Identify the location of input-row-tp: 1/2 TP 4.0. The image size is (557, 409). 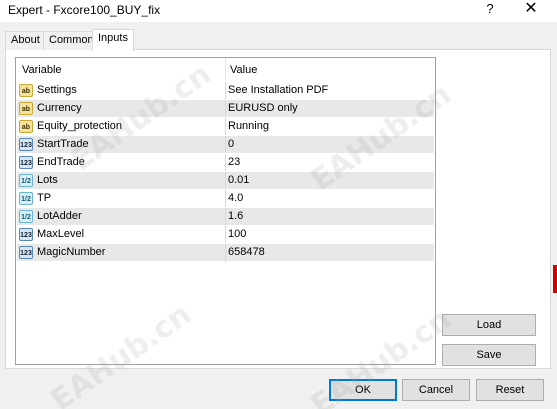
(225, 198).